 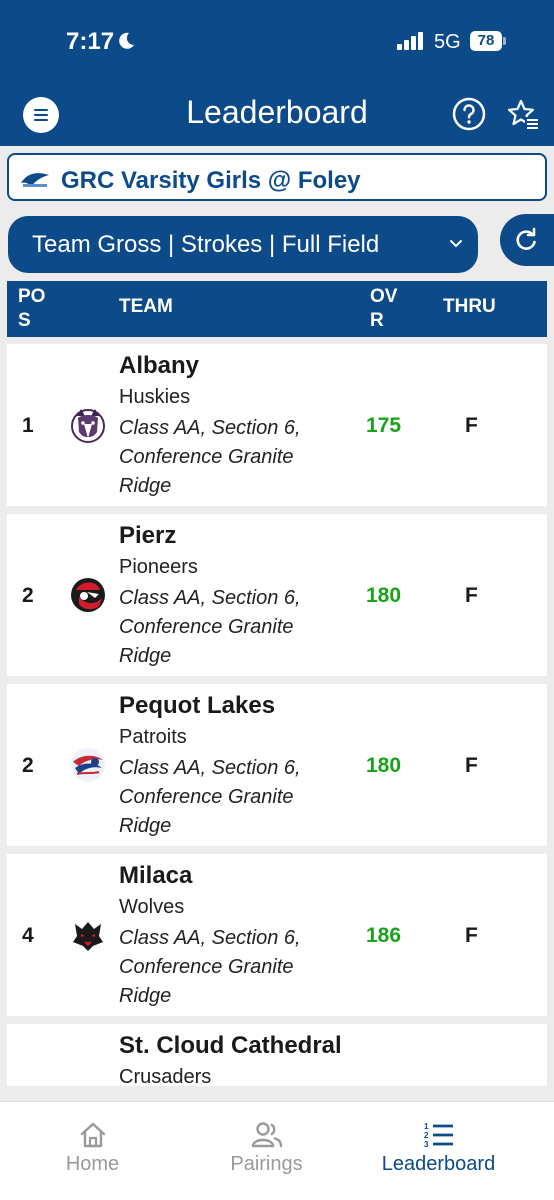 I want to click on table-row: St. Cloud Cathedral Crusaders, so click(x=277, y=1055).